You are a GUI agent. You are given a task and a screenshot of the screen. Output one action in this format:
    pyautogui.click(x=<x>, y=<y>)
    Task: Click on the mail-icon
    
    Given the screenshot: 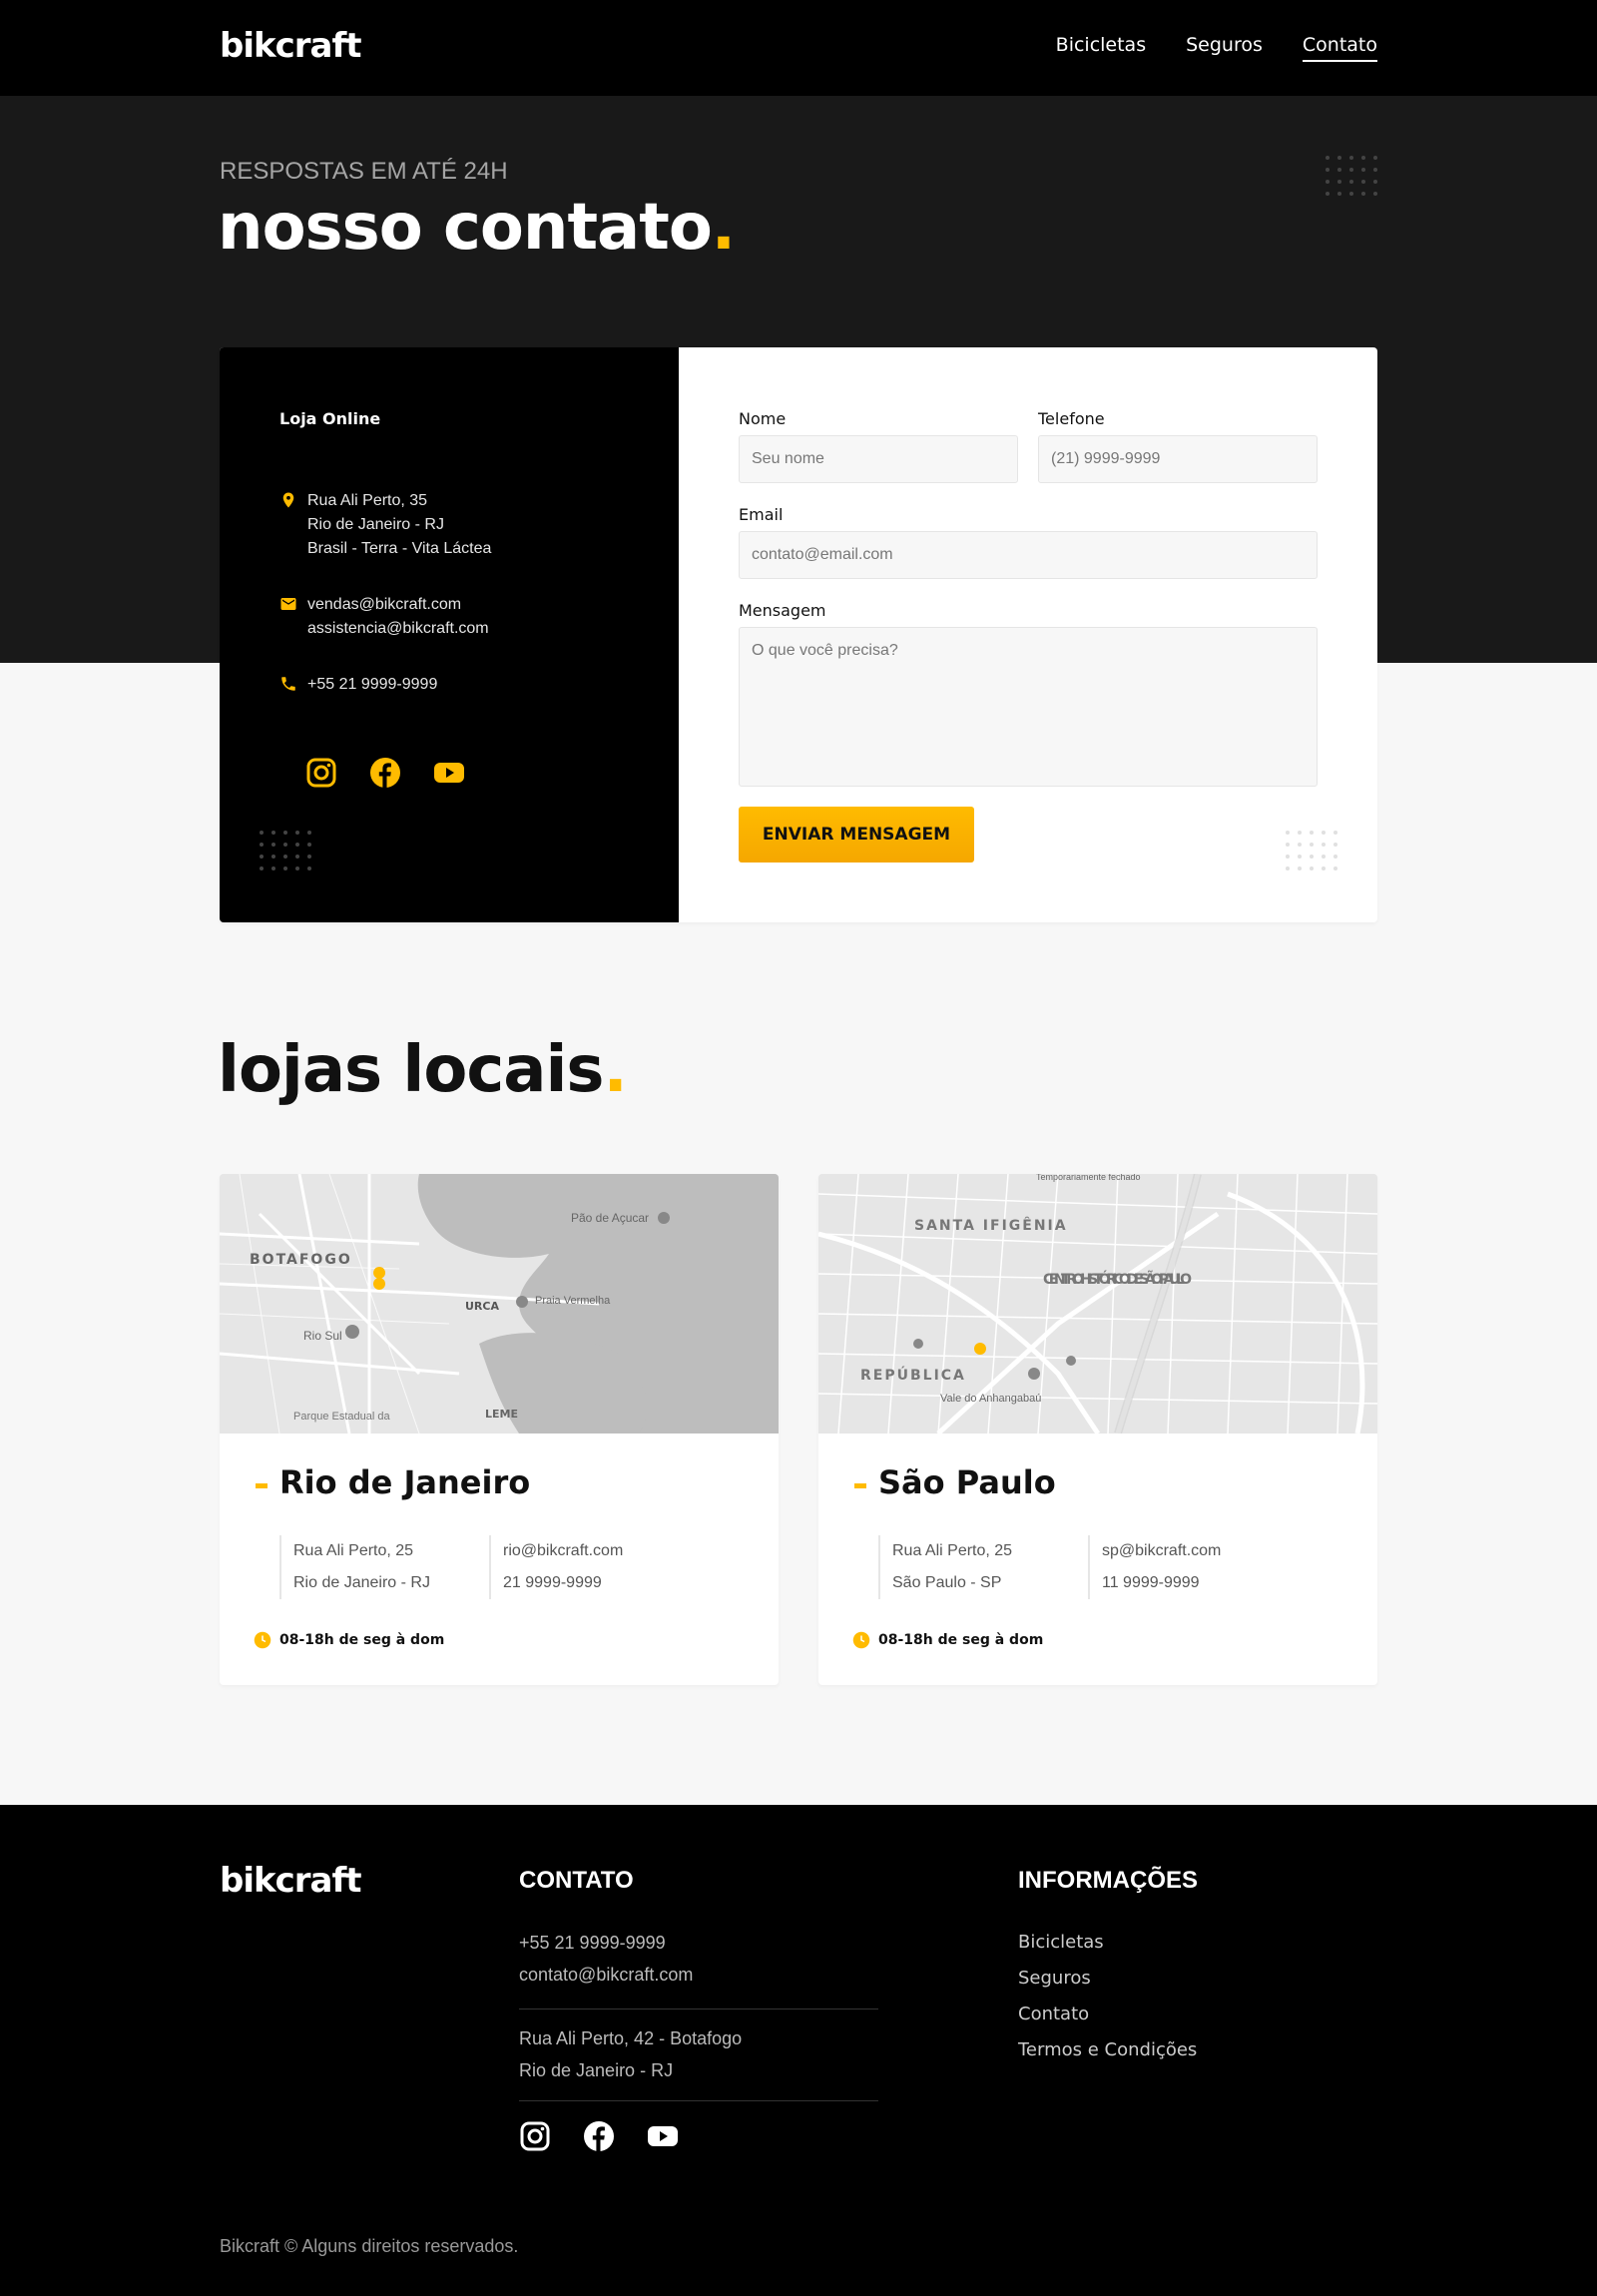 What is the action you would take?
    pyautogui.click(x=288, y=604)
    